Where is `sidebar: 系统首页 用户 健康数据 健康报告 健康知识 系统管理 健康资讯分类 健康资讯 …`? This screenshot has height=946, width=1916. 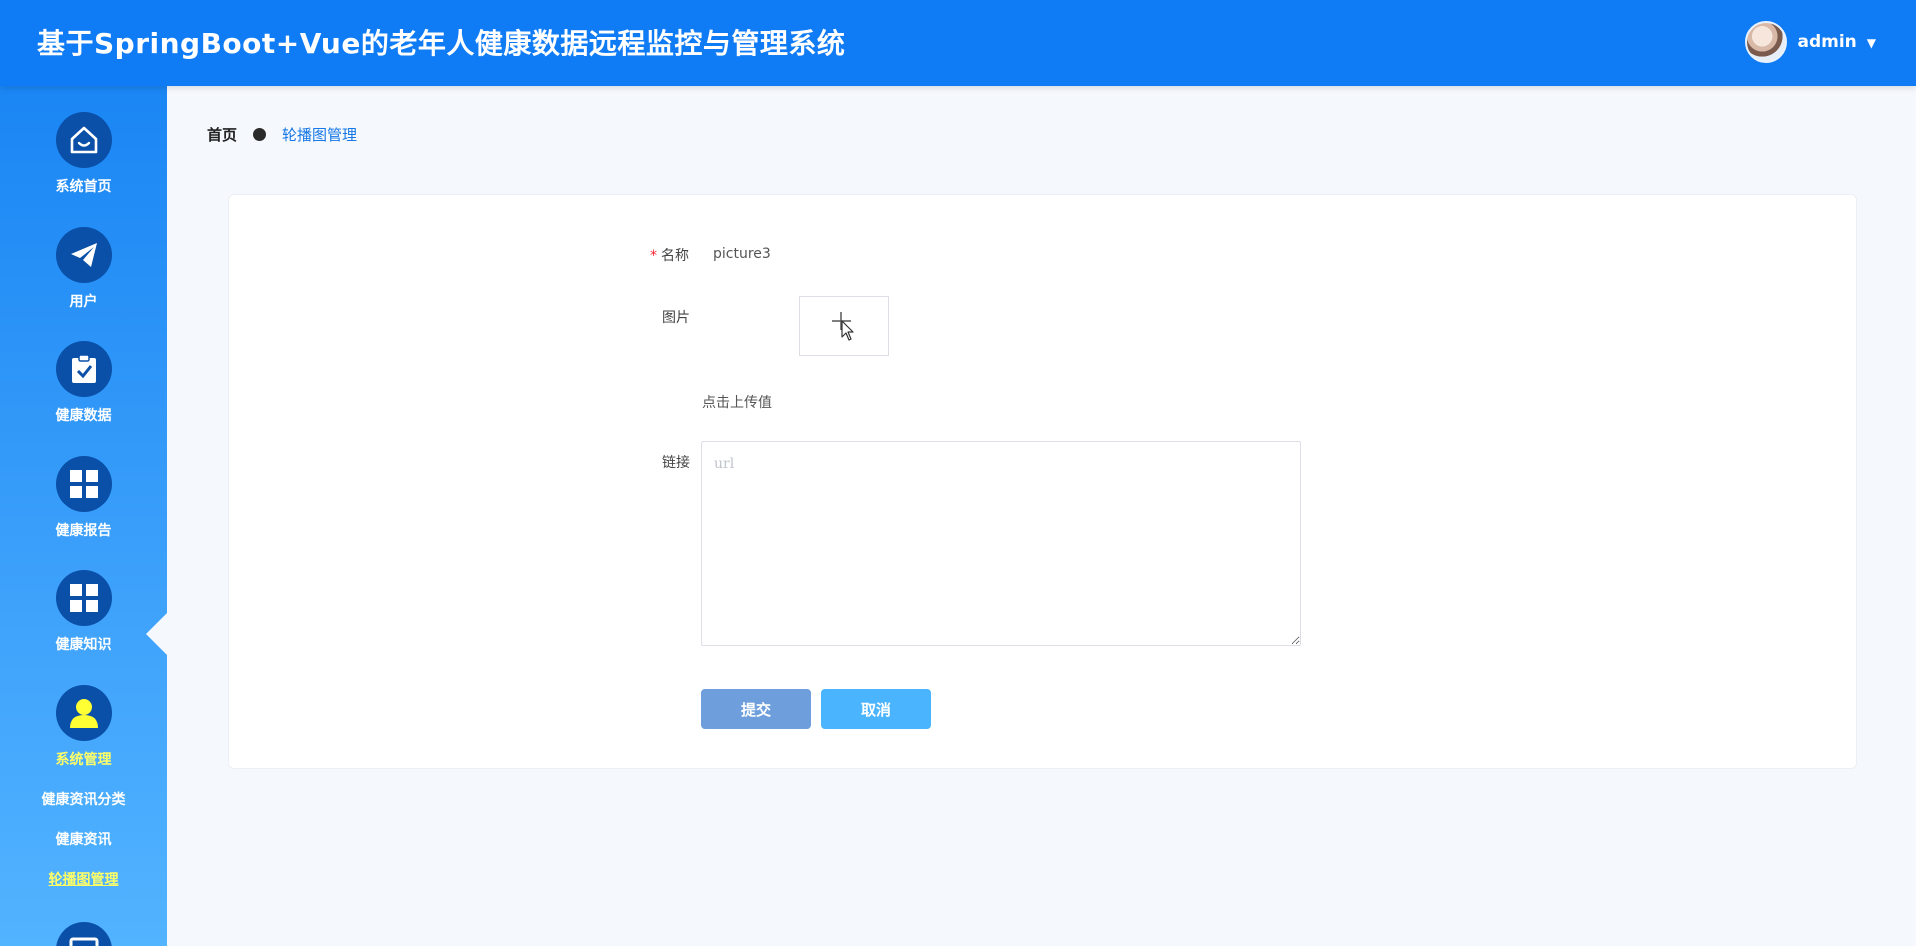 sidebar: 系统首页 用户 健康数据 健康报告 健康知识 系统管理 健康资讯分类 健康资讯 … is located at coordinates (83, 516).